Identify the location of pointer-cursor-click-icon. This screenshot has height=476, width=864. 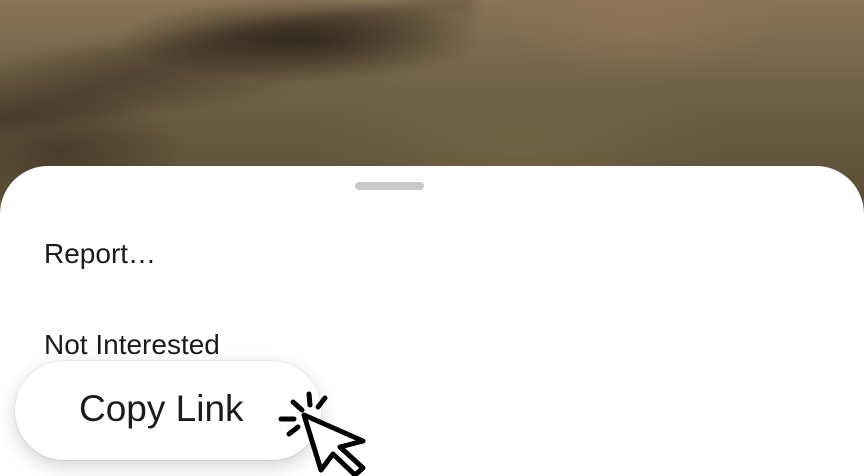
(322, 433).